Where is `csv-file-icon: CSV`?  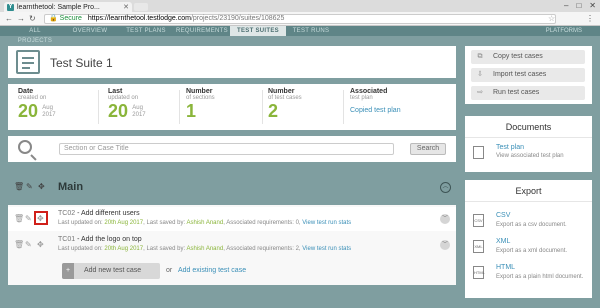 csv-file-icon: CSV is located at coordinates (478, 220).